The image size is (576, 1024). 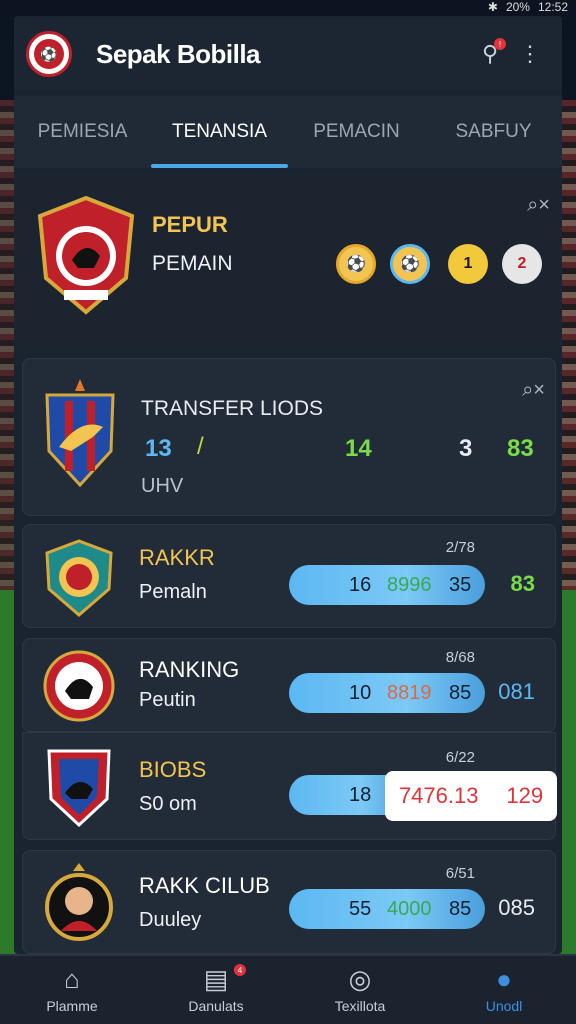 I want to click on stats-pill: 16 8996 35, so click(x=387, y=585).